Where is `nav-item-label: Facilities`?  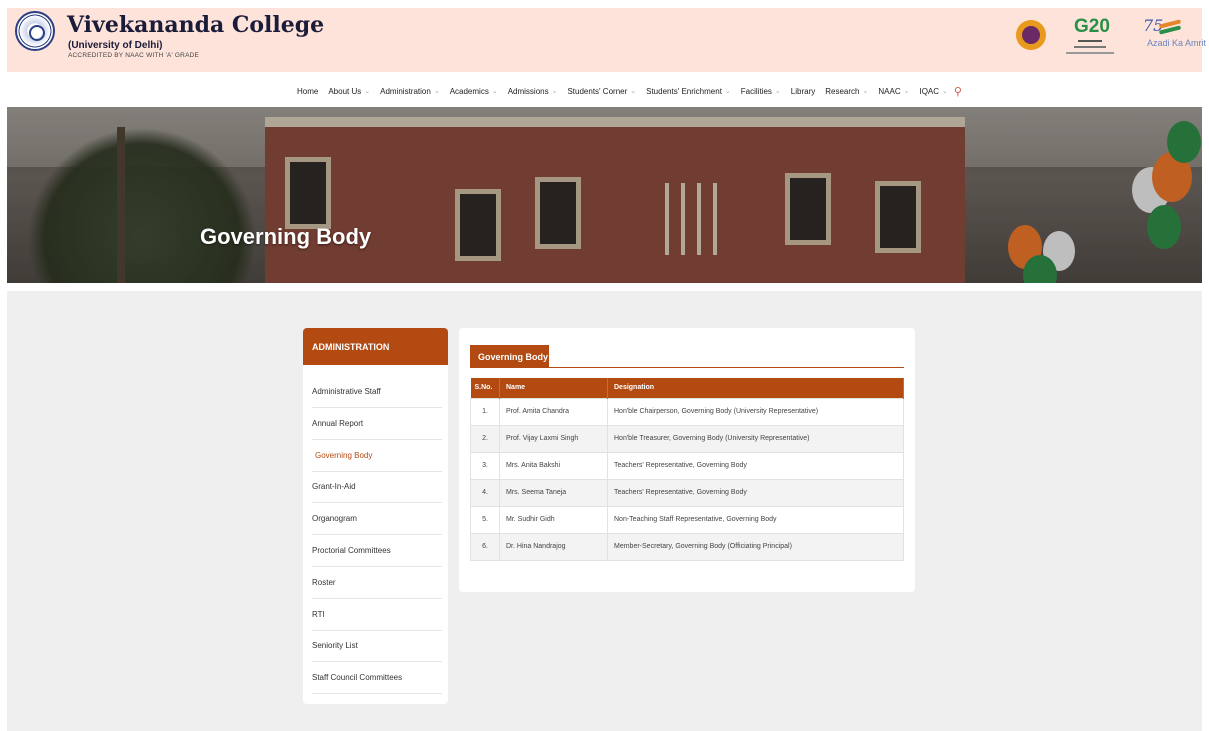 nav-item-label: Facilities is located at coordinates (756, 91).